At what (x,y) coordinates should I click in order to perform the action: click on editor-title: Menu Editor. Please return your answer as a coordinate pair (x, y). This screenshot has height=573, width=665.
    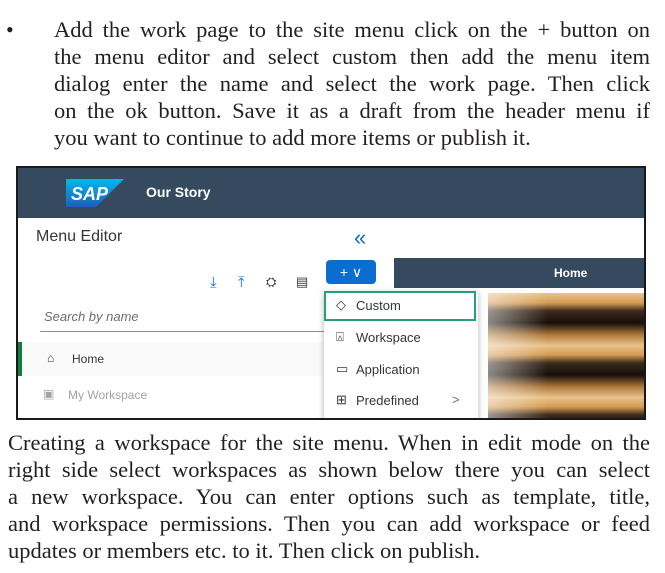
    Looking at the image, I should click on (79, 236).